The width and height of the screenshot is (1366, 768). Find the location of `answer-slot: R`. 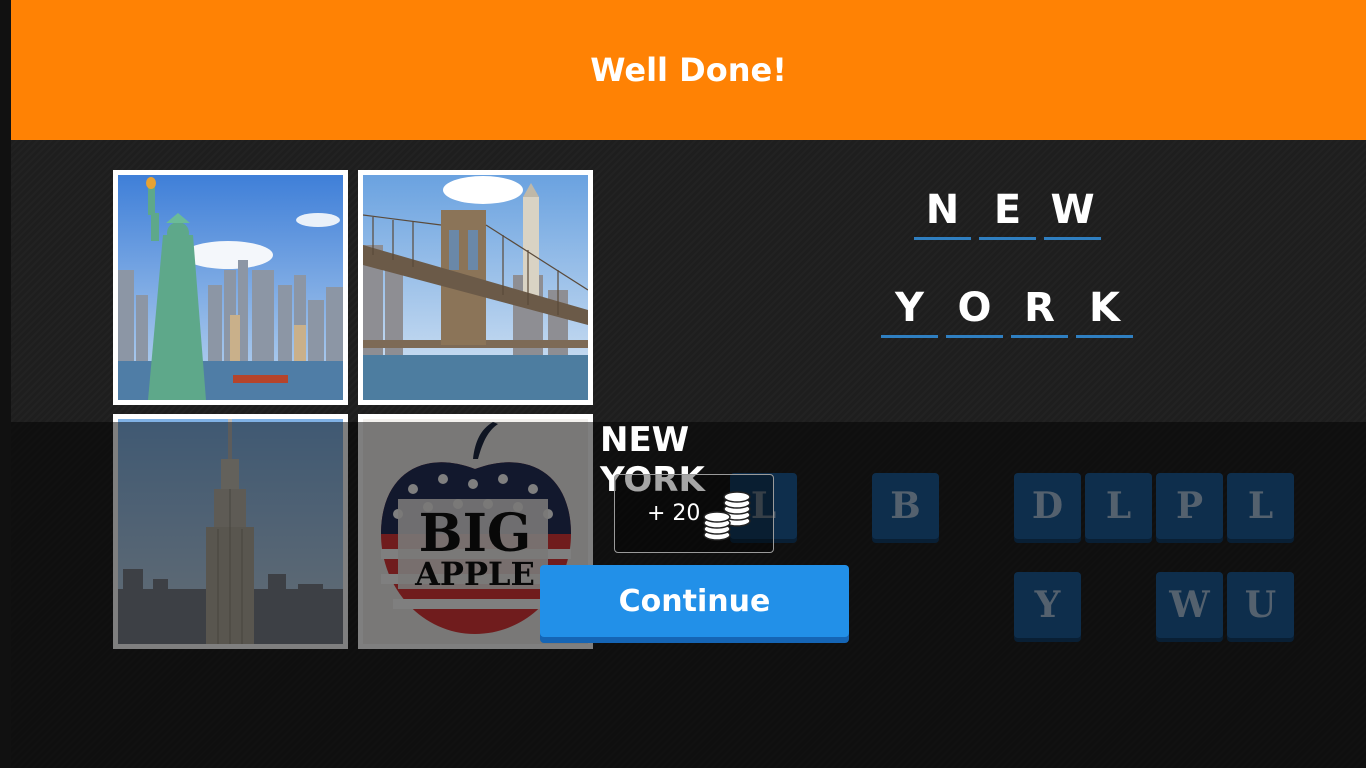

answer-slot: R is located at coordinates (1039, 309).